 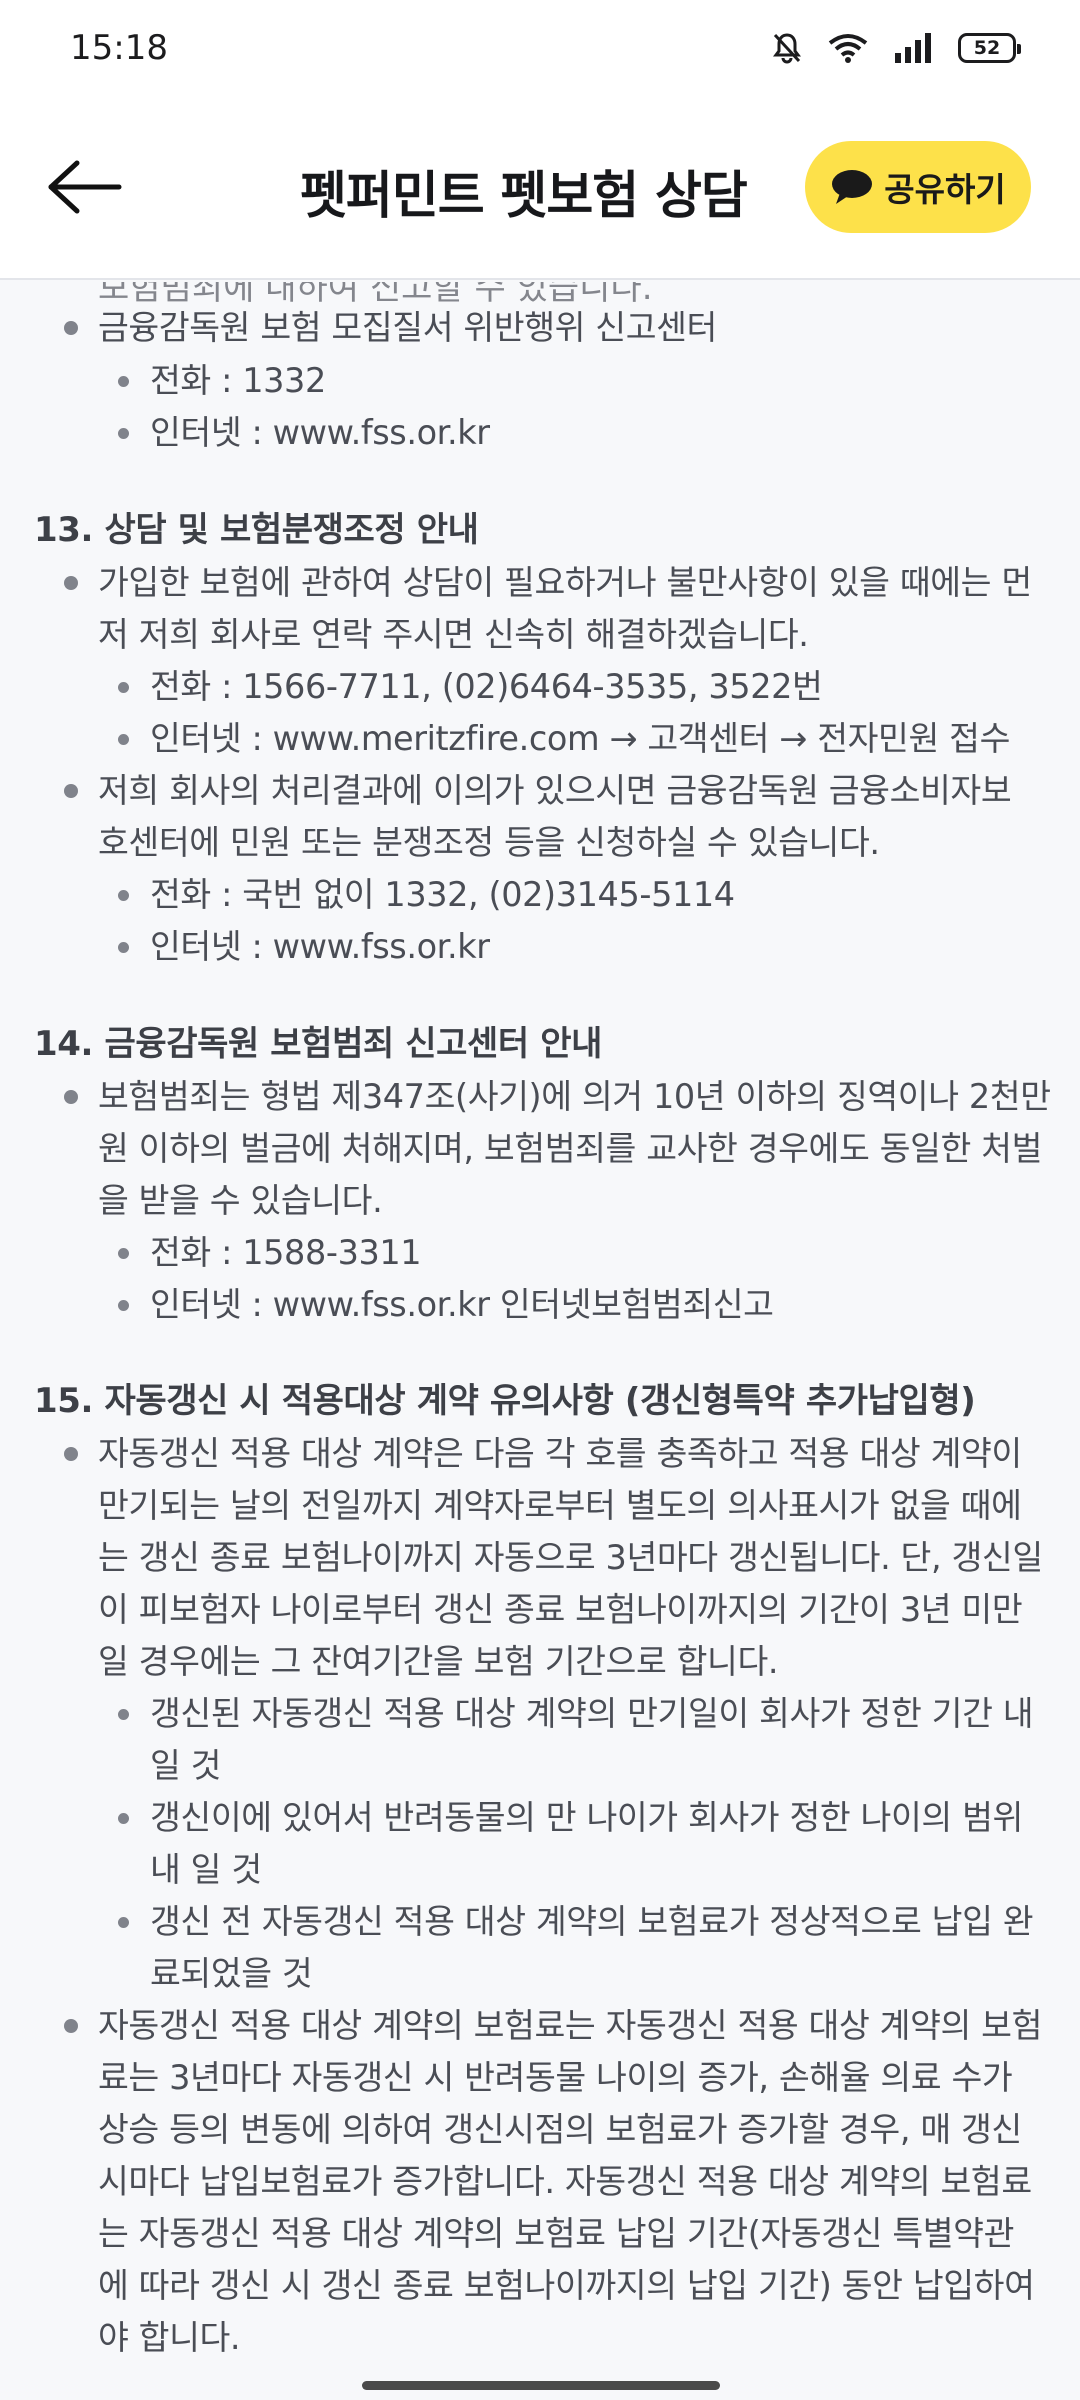 I want to click on signal-icon, so click(x=913, y=48).